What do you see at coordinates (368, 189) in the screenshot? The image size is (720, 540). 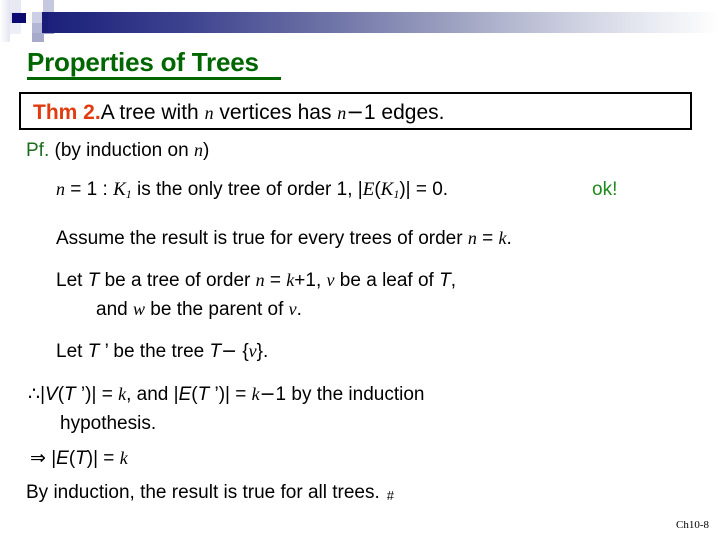 I see `base-e-symbol: E` at bounding box center [368, 189].